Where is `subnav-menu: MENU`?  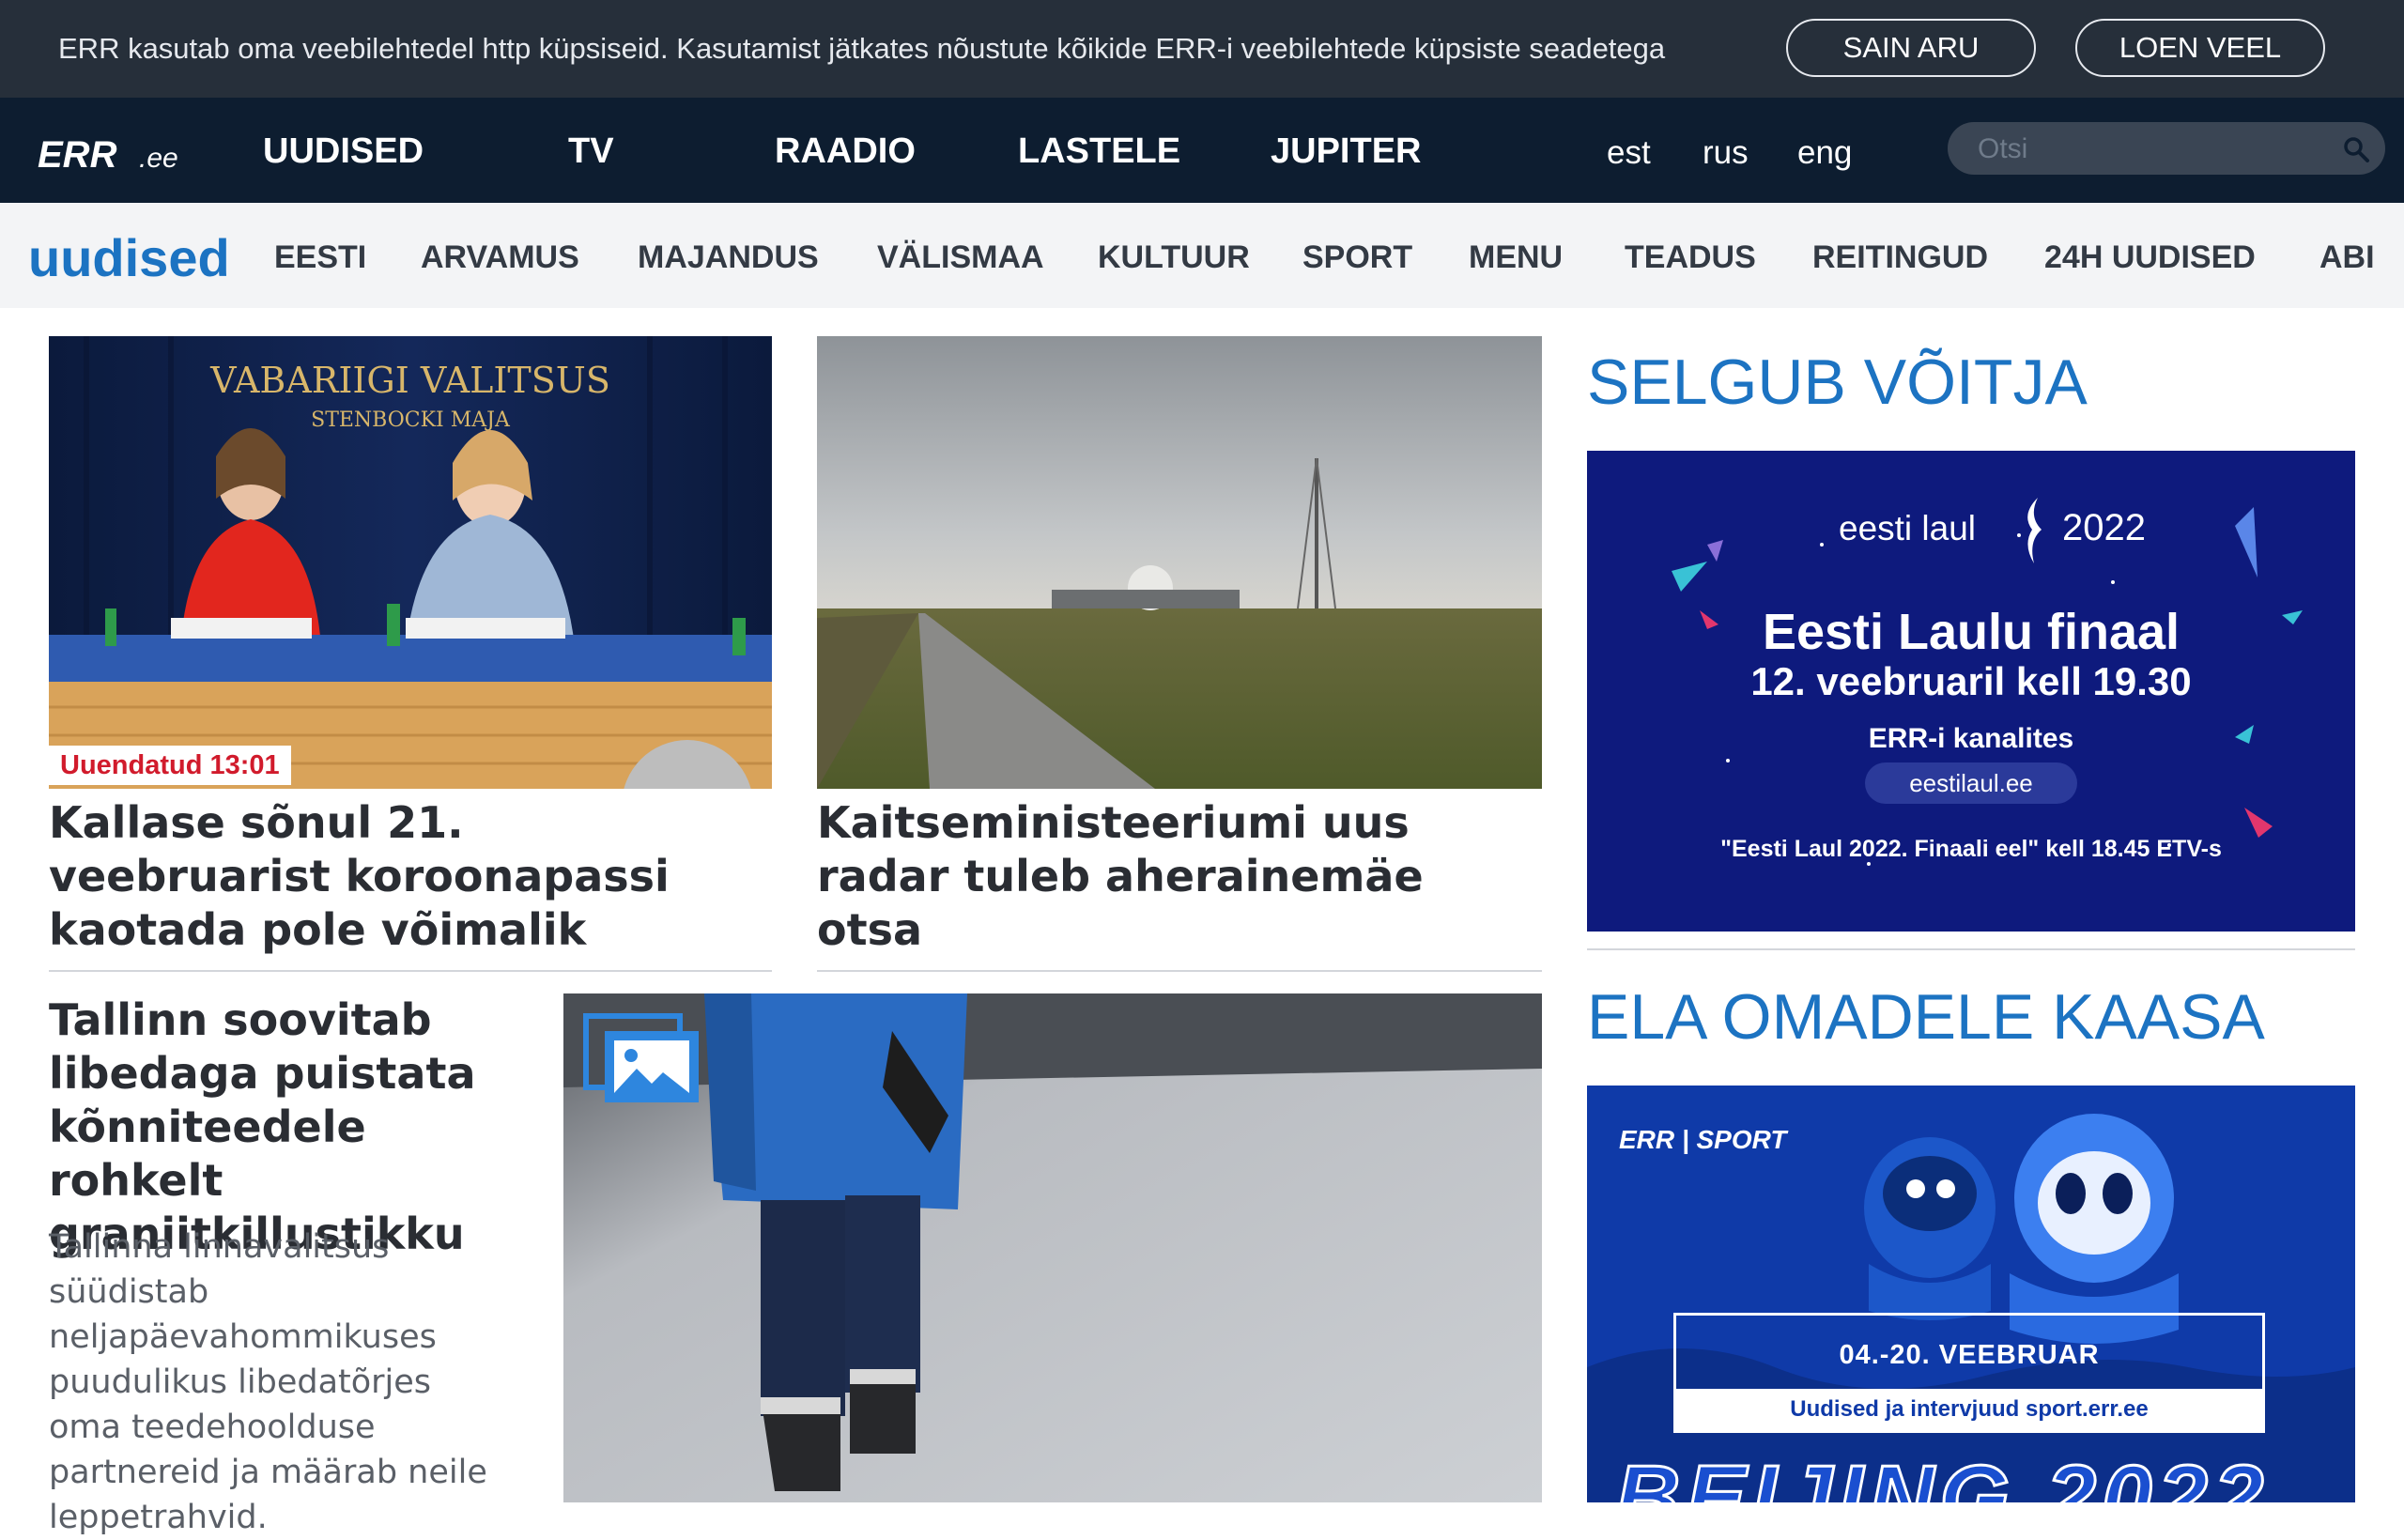 subnav-menu: MENU is located at coordinates (1516, 257).